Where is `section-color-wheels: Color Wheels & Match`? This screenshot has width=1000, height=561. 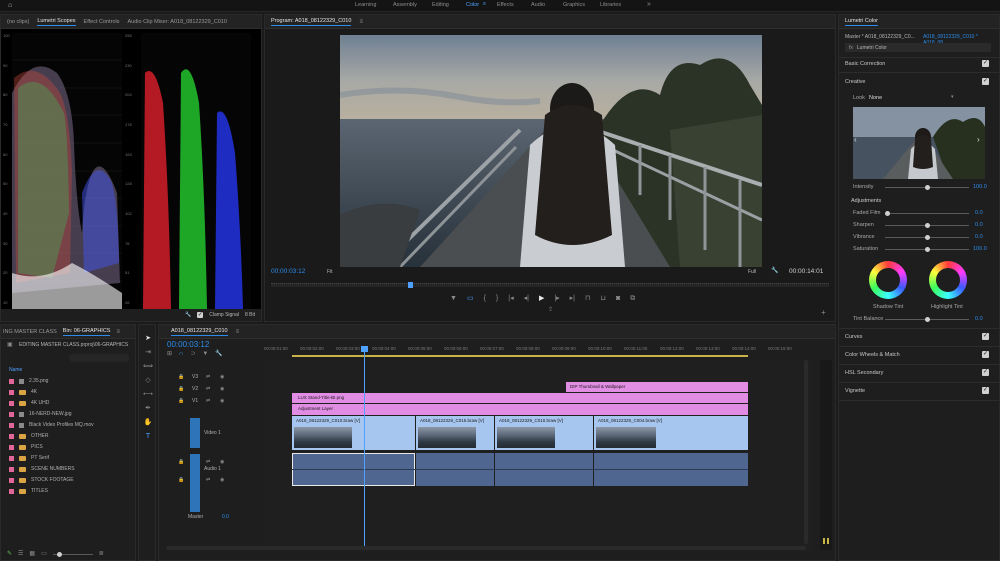
section-color-wheels: Color Wheels & Match is located at coordinates (872, 355).